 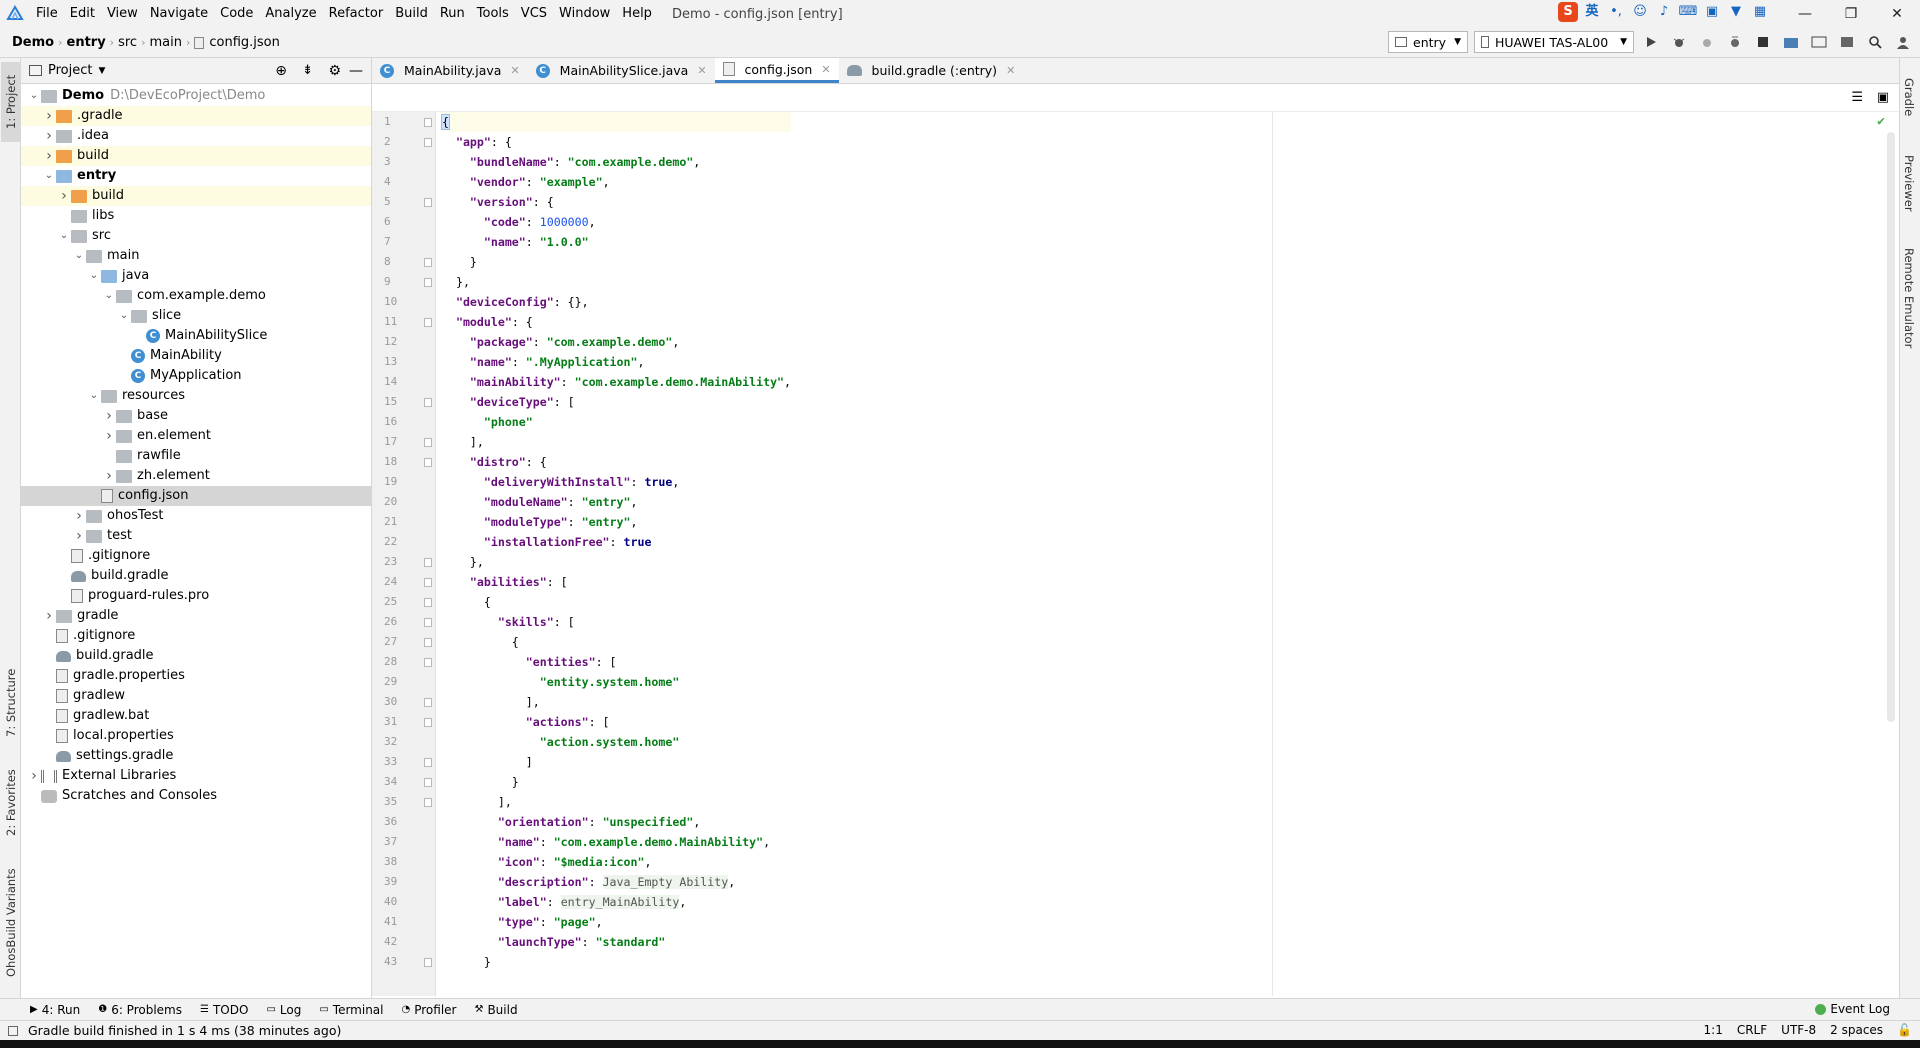 What do you see at coordinates (140, 1010) in the screenshot?
I see `tool-window-problems: ❶ 6: Problems` at bounding box center [140, 1010].